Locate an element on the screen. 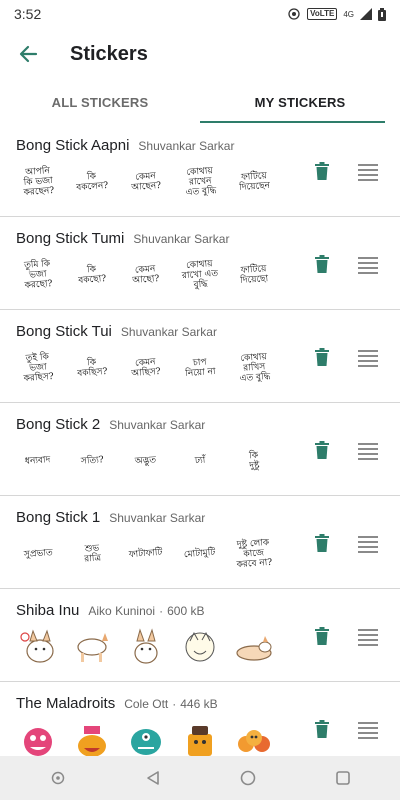 The width and height of the screenshot is (400, 800). sticker-text: ফাটিয়ে দিয়েছেন is located at coordinates (254, 182).